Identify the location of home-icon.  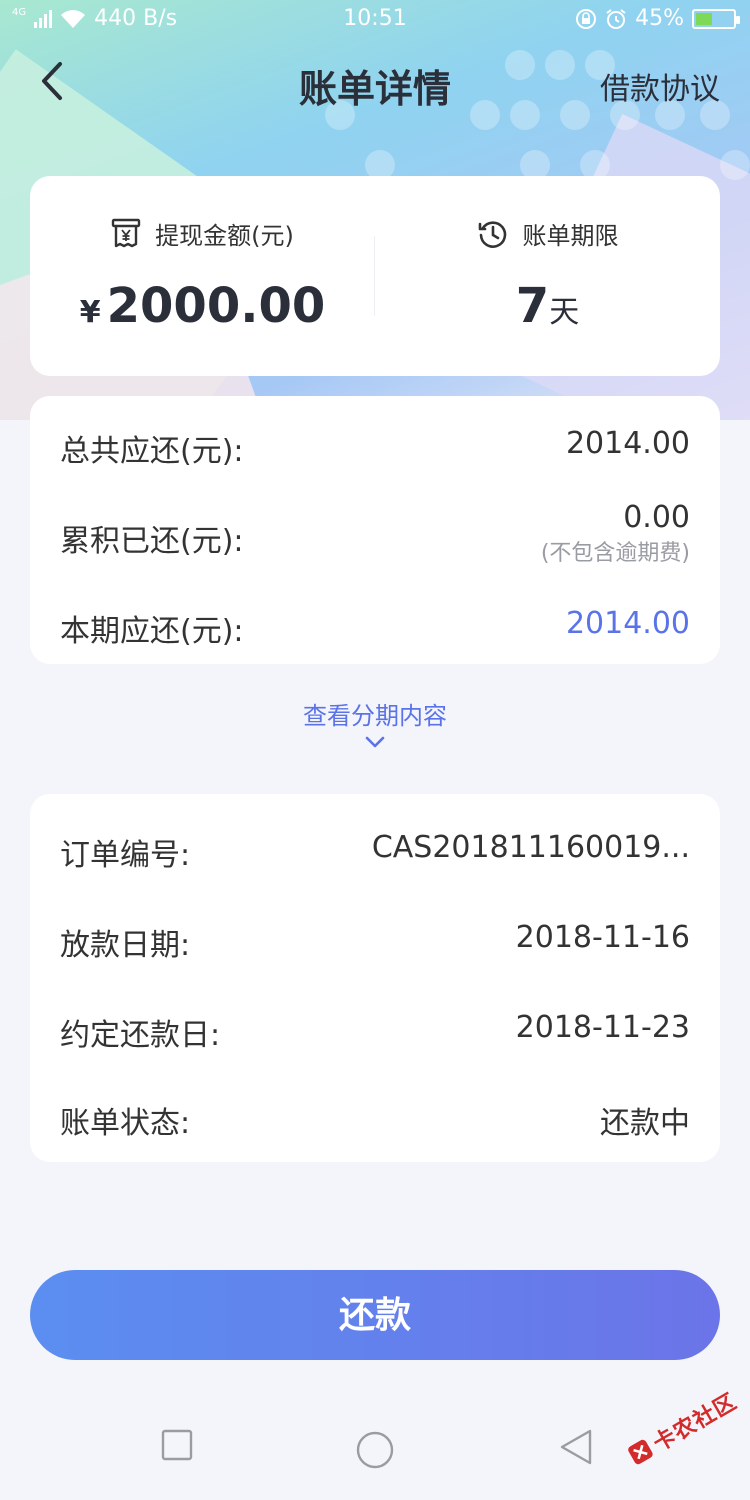
(375, 1450).